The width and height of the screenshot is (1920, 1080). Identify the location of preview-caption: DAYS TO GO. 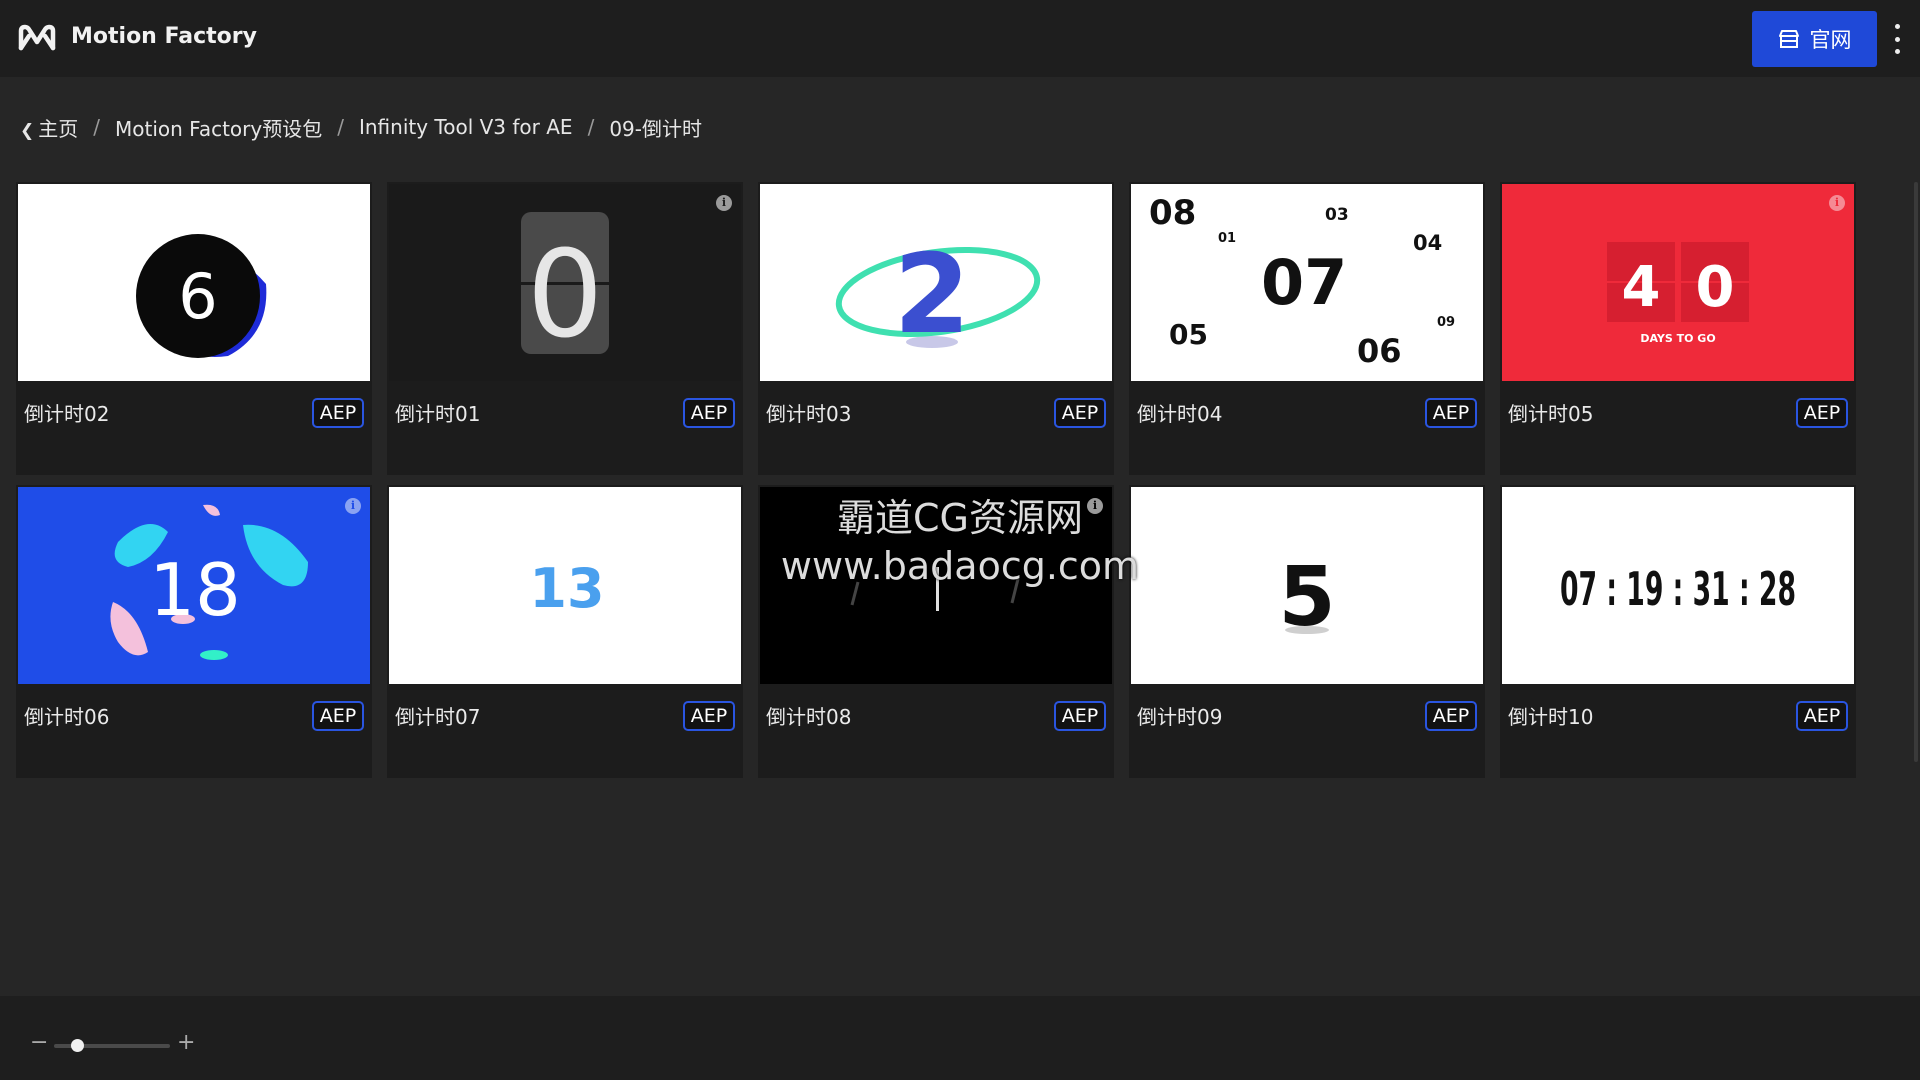
(1677, 338).